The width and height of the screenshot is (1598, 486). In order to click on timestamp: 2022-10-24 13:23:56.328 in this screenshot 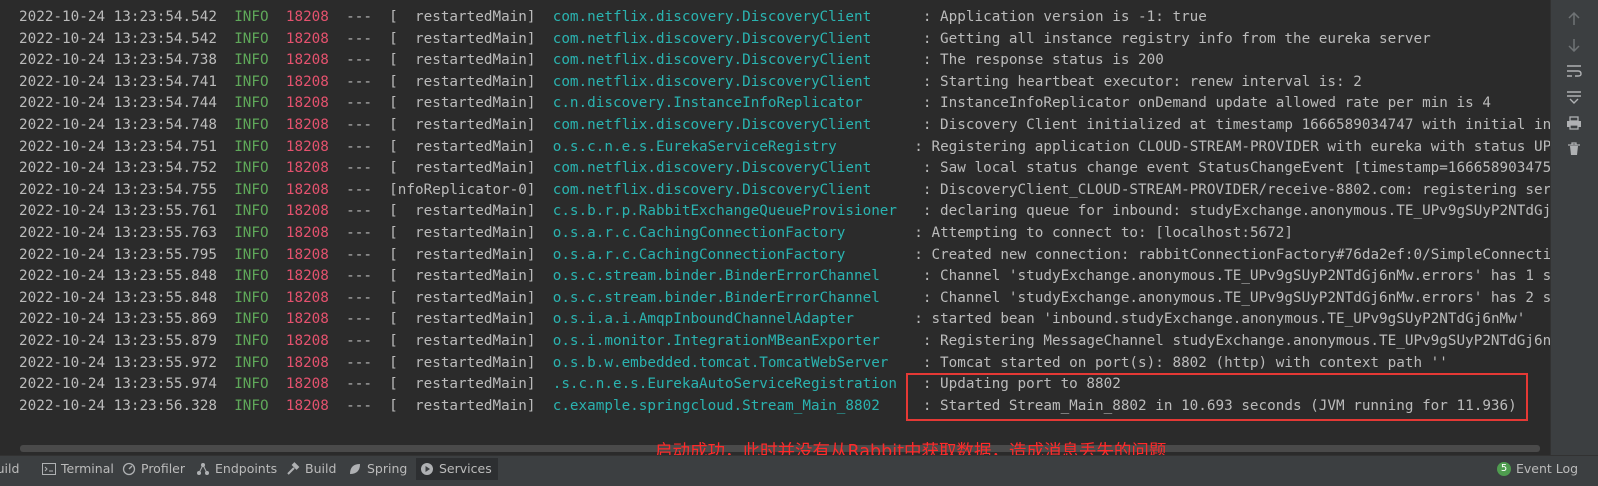, I will do `click(118, 405)`.